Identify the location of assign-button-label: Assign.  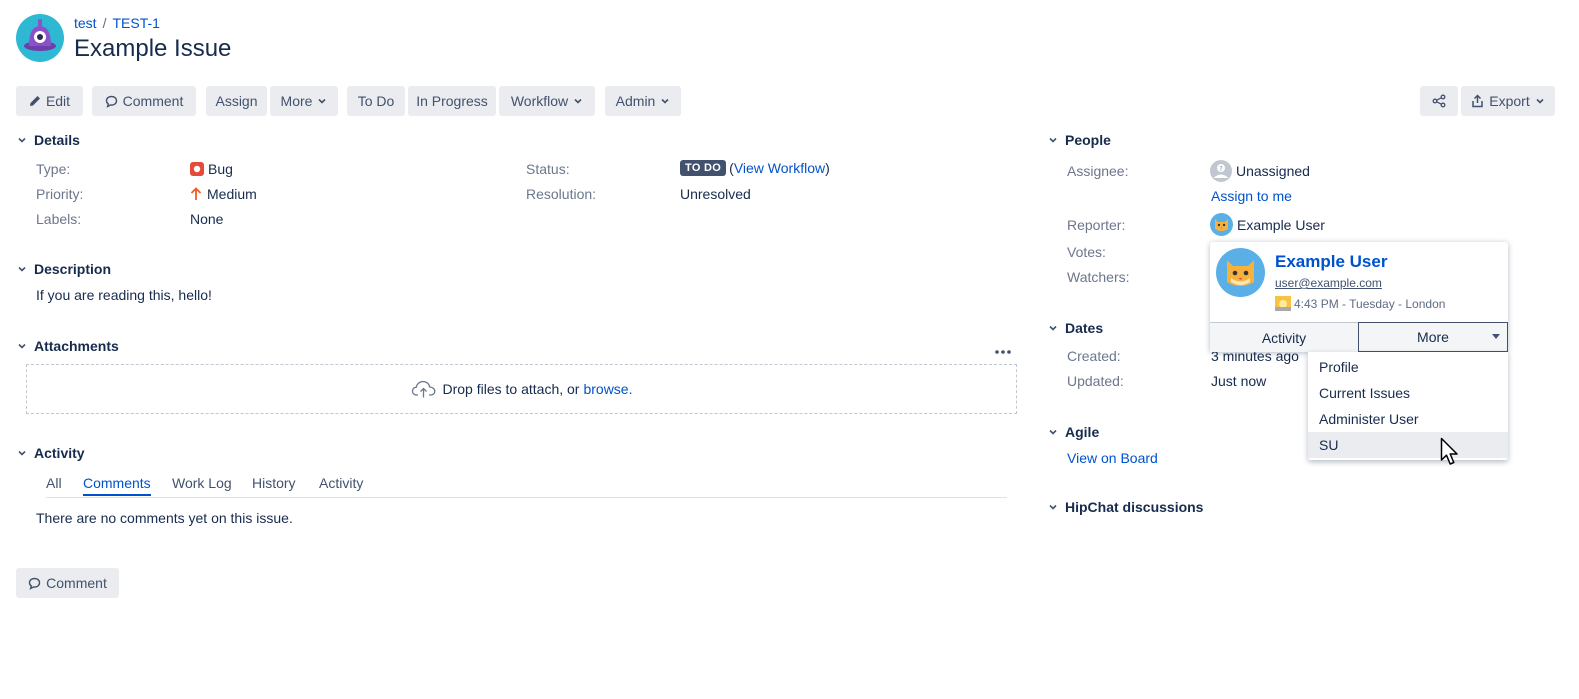
(236, 101).